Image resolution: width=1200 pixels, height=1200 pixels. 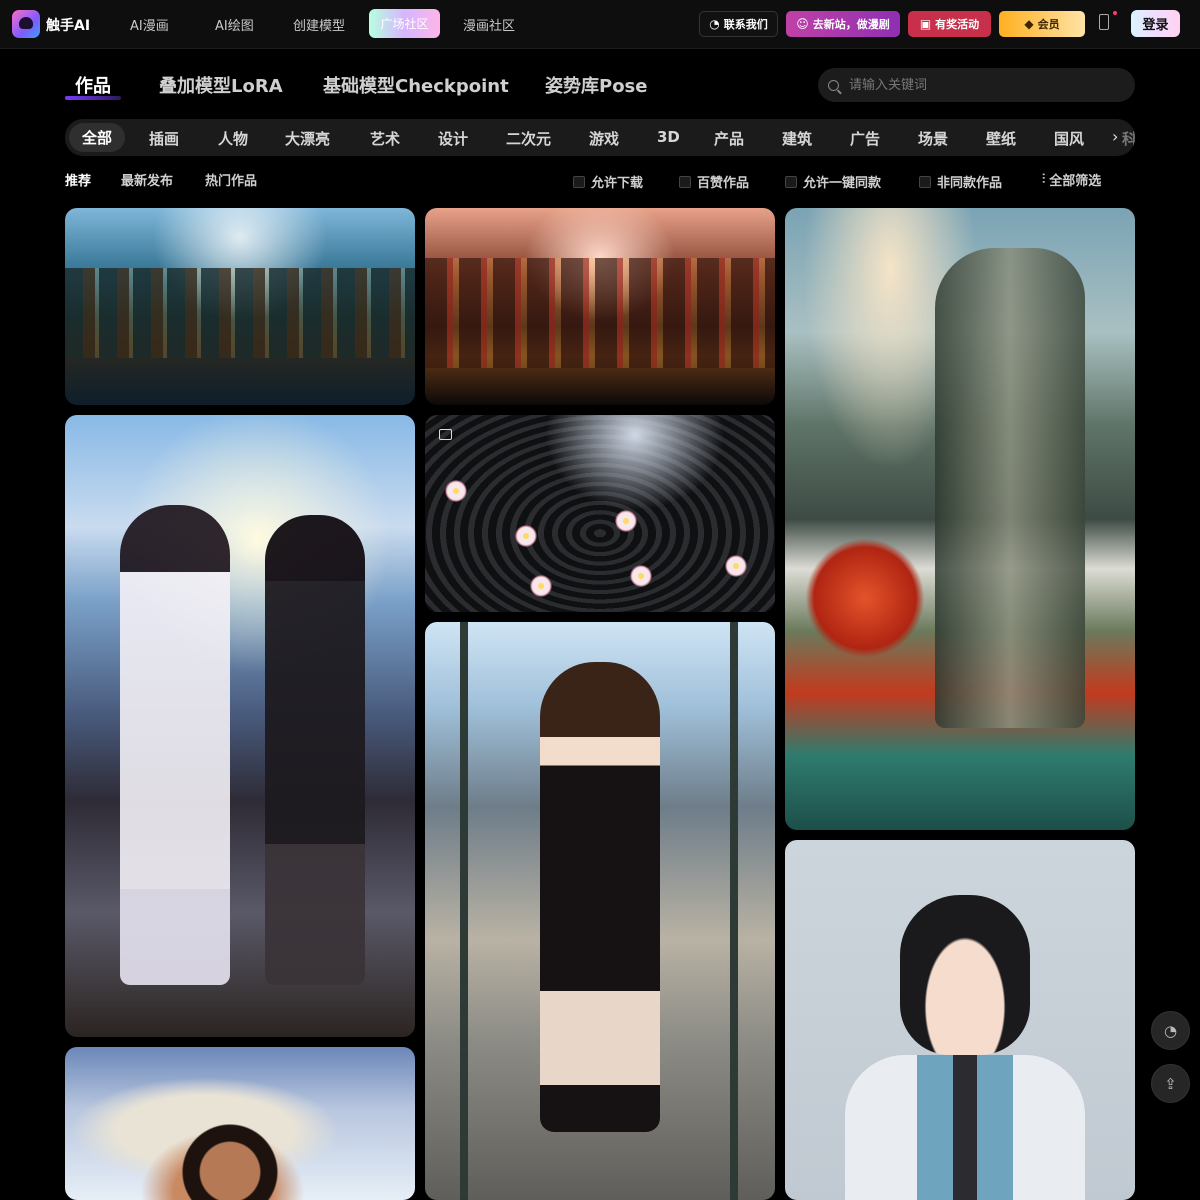 What do you see at coordinates (596, 85) in the screenshot?
I see `tab-pose: 姿势库Pose` at bounding box center [596, 85].